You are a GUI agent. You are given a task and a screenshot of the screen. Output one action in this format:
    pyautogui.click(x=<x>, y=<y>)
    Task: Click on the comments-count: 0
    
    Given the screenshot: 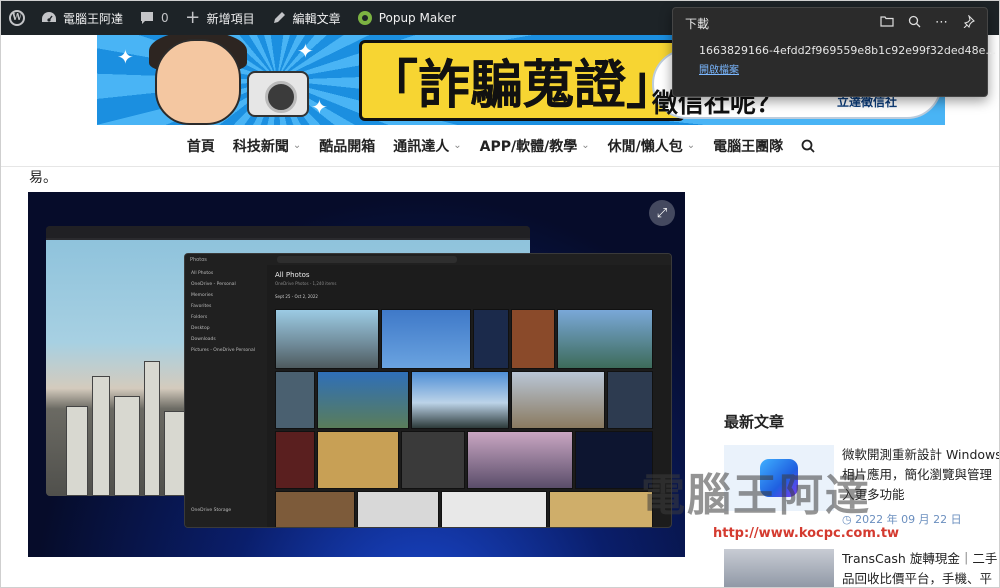 What is the action you would take?
    pyautogui.click(x=165, y=18)
    